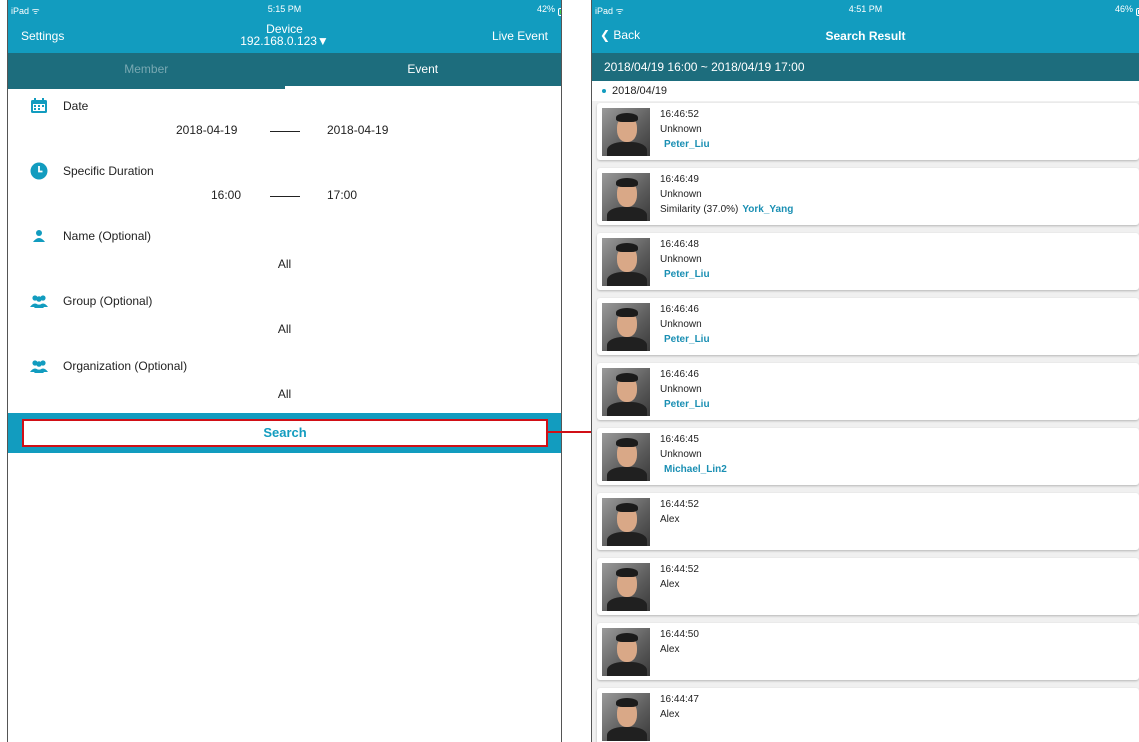 This screenshot has width=1139, height=742. Describe the element at coordinates (285, 131) in the screenshot. I see `date-dash` at that location.